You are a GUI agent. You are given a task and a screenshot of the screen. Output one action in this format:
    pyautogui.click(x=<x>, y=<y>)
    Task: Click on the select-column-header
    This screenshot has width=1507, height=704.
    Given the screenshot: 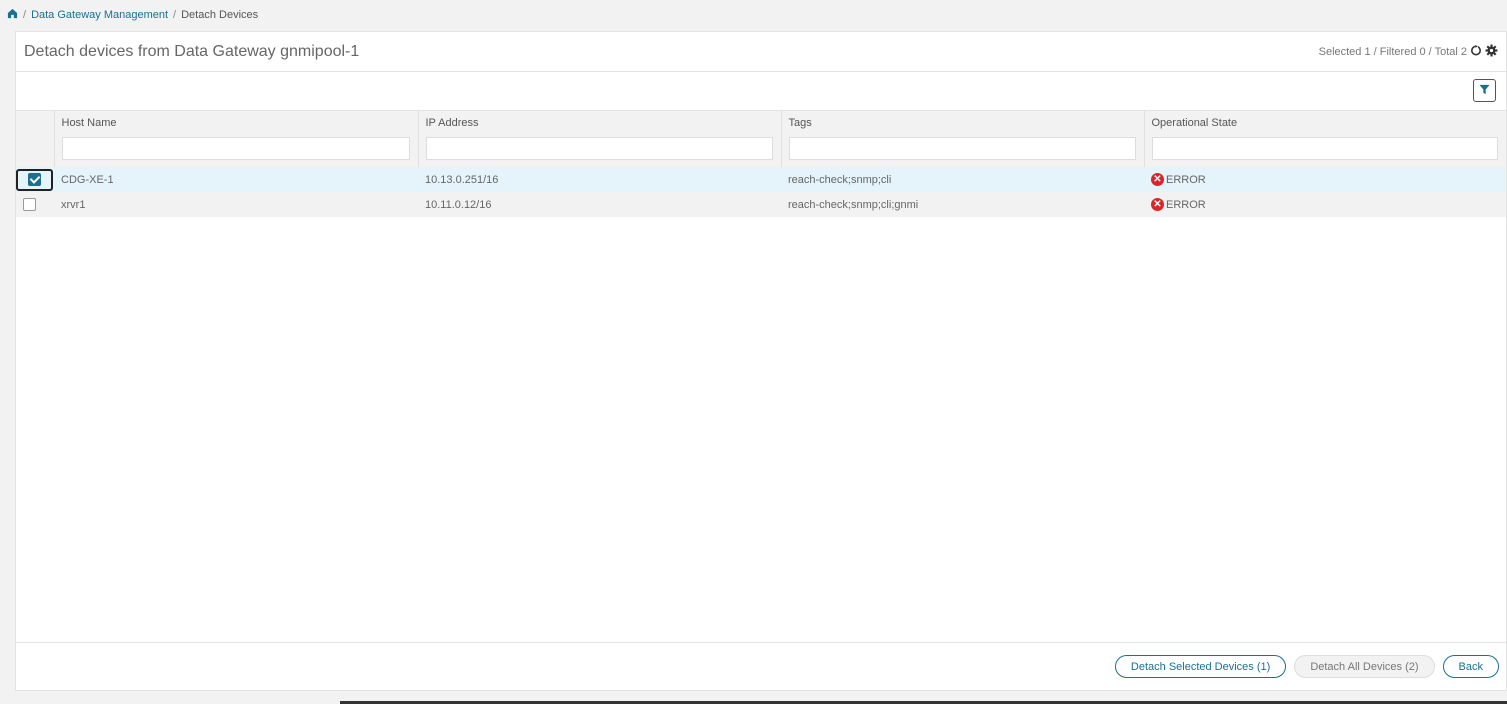 What is the action you would take?
    pyautogui.click(x=35, y=139)
    